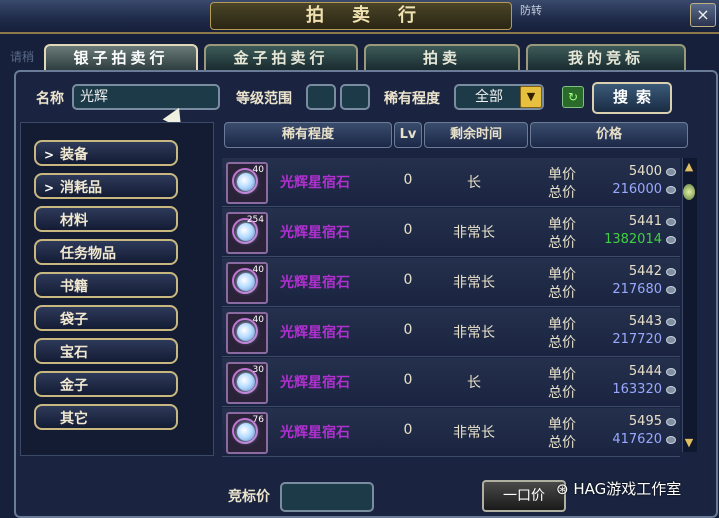 The height and width of the screenshot is (518, 719). What do you see at coordinates (531, 97) in the screenshot?
I see `chevron-down-icon: ▼` at bounding box center [531, 97].